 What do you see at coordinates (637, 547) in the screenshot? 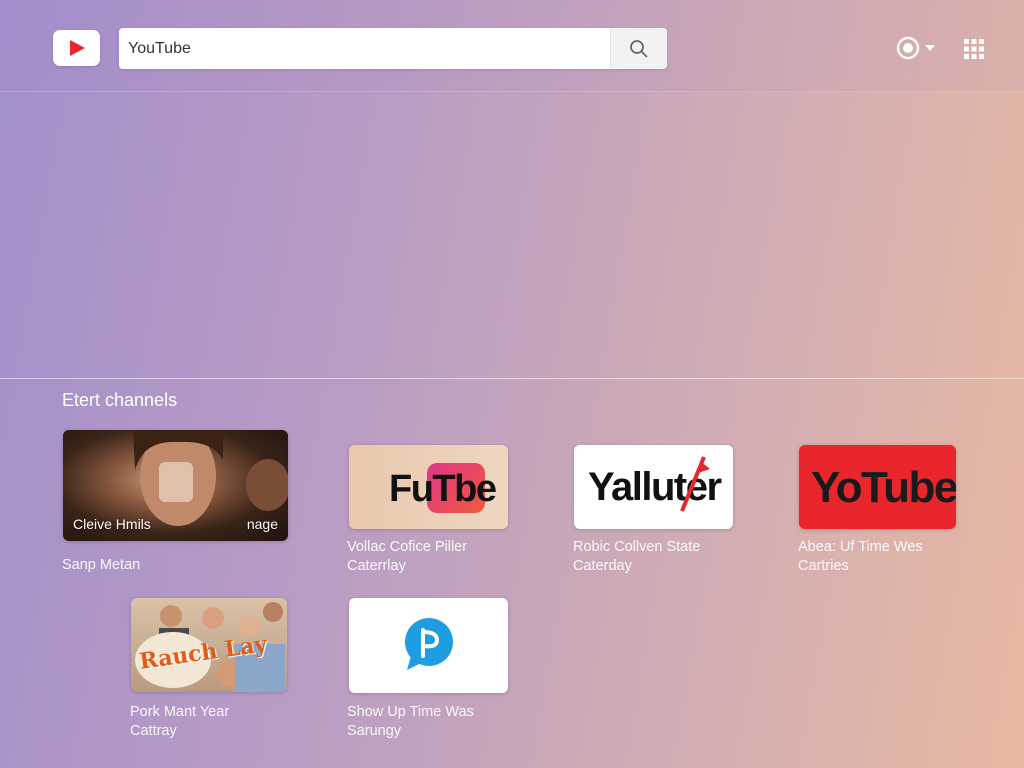
I see `channel-name: Robic Collven State` at bounding box center [637, 547].